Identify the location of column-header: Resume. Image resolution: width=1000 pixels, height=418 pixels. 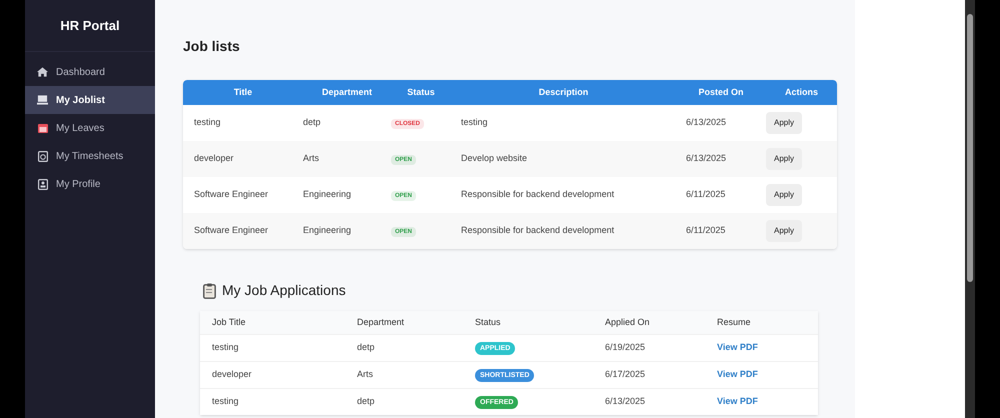
(734, 322).